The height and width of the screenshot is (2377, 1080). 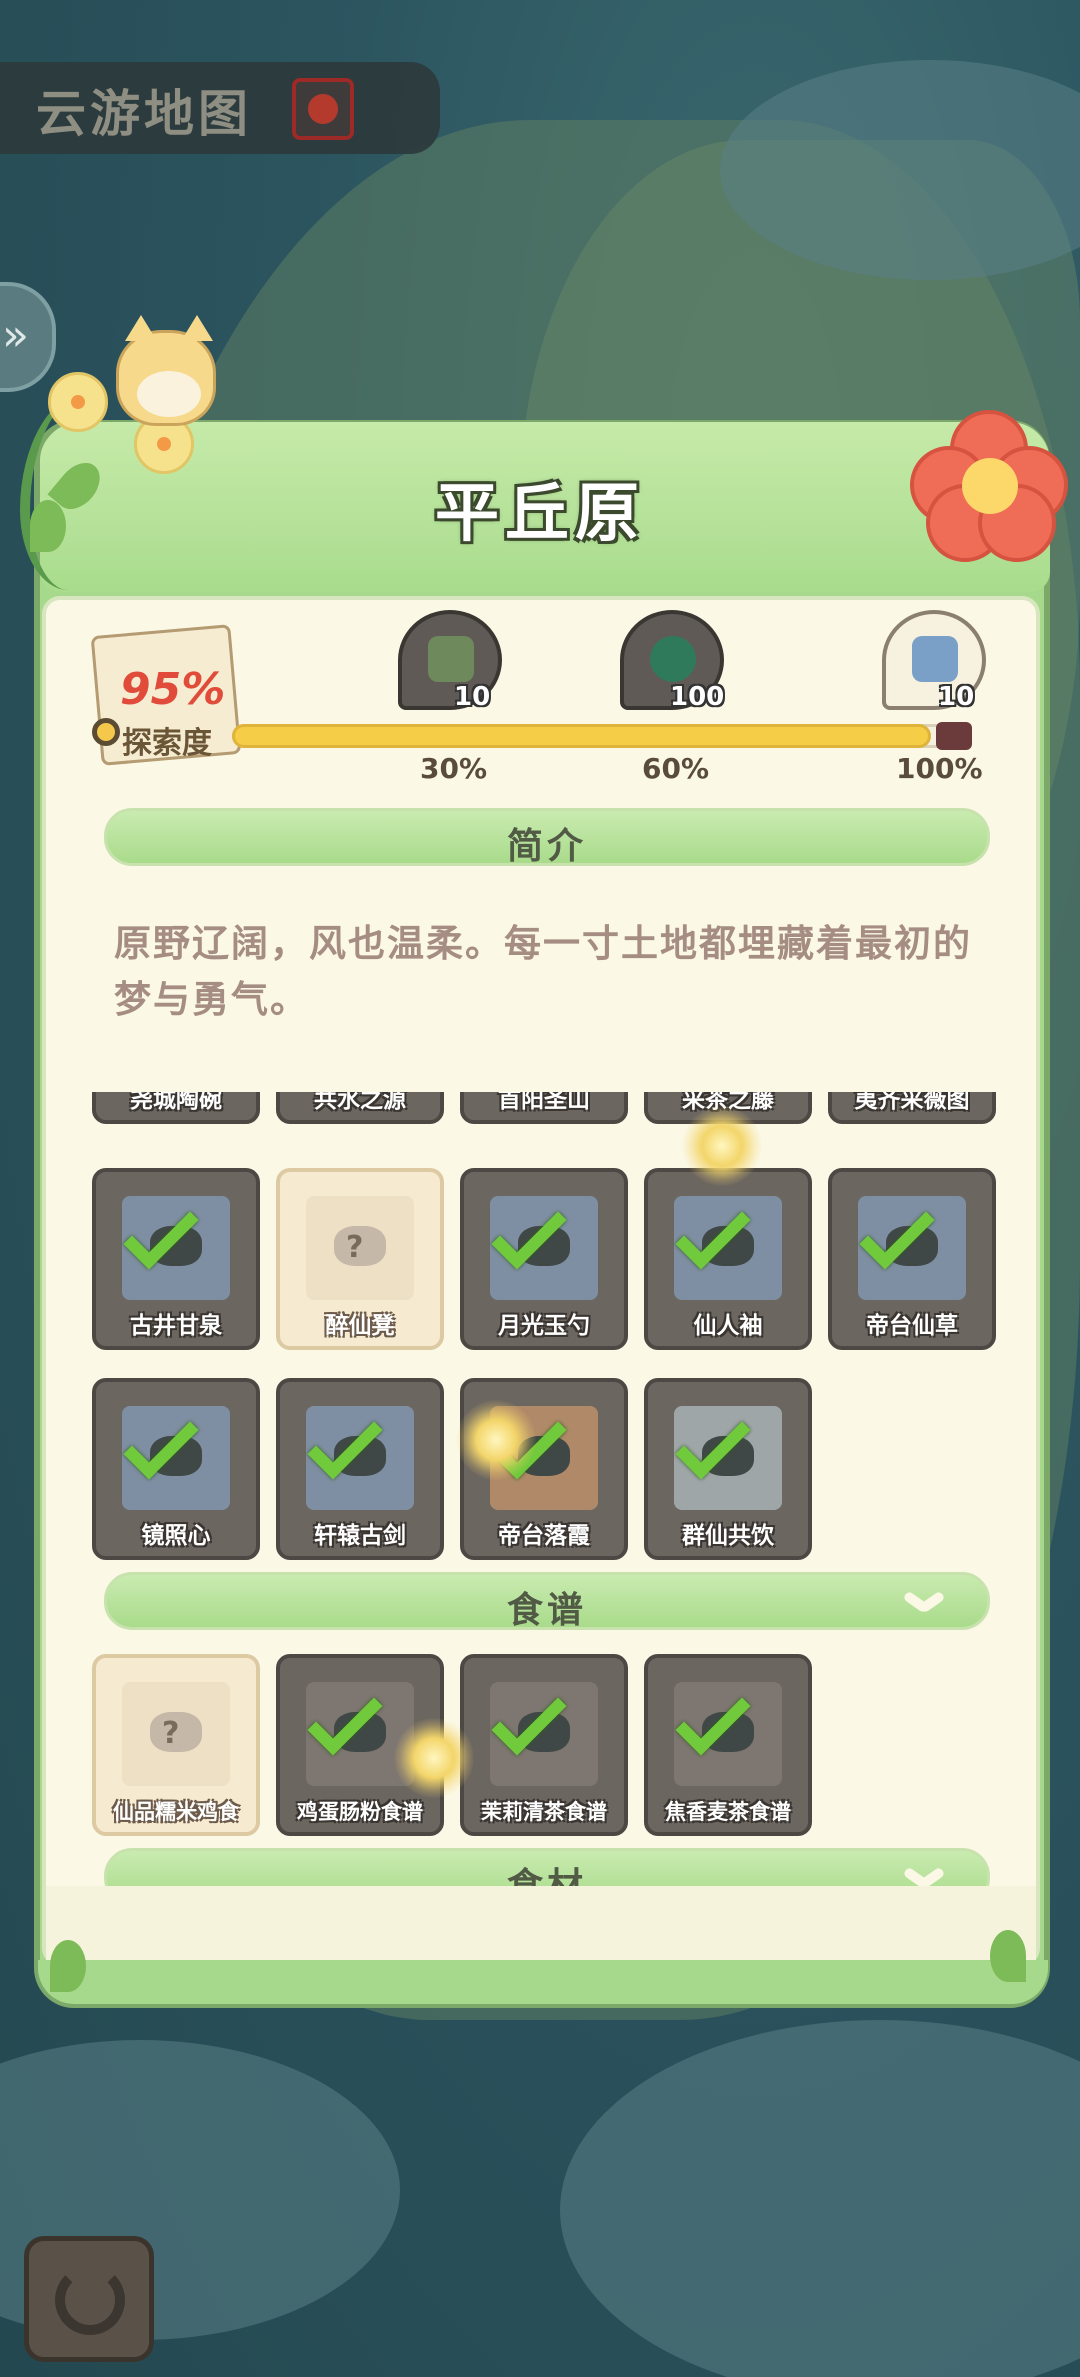 I want to click on return-button, so click(x=89, y=2299).